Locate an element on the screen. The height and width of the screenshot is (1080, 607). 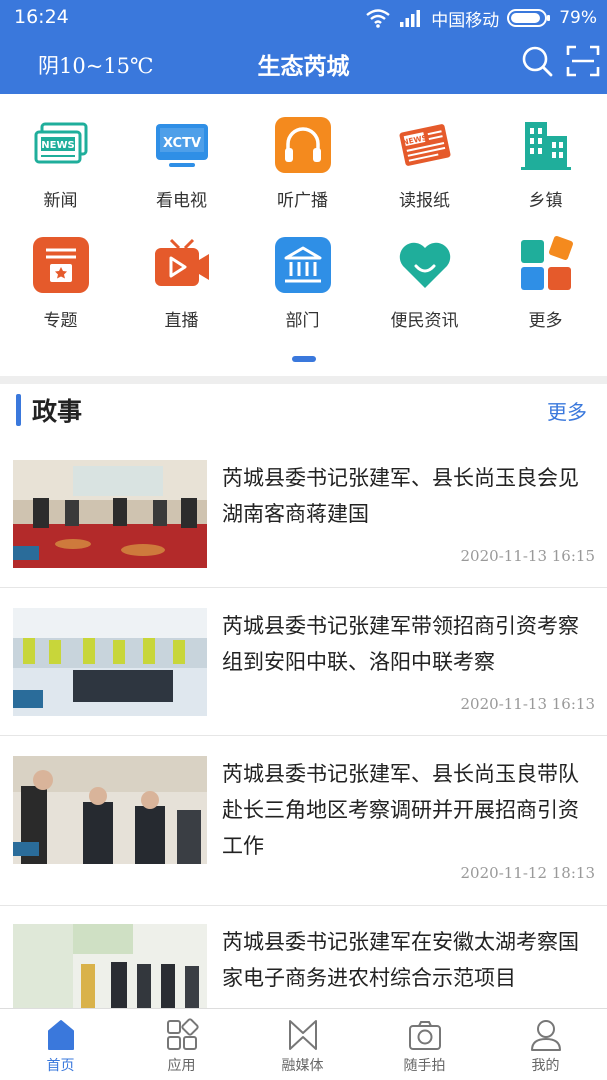
grid-label: 乡镇 is located at coordinates (545, 201).